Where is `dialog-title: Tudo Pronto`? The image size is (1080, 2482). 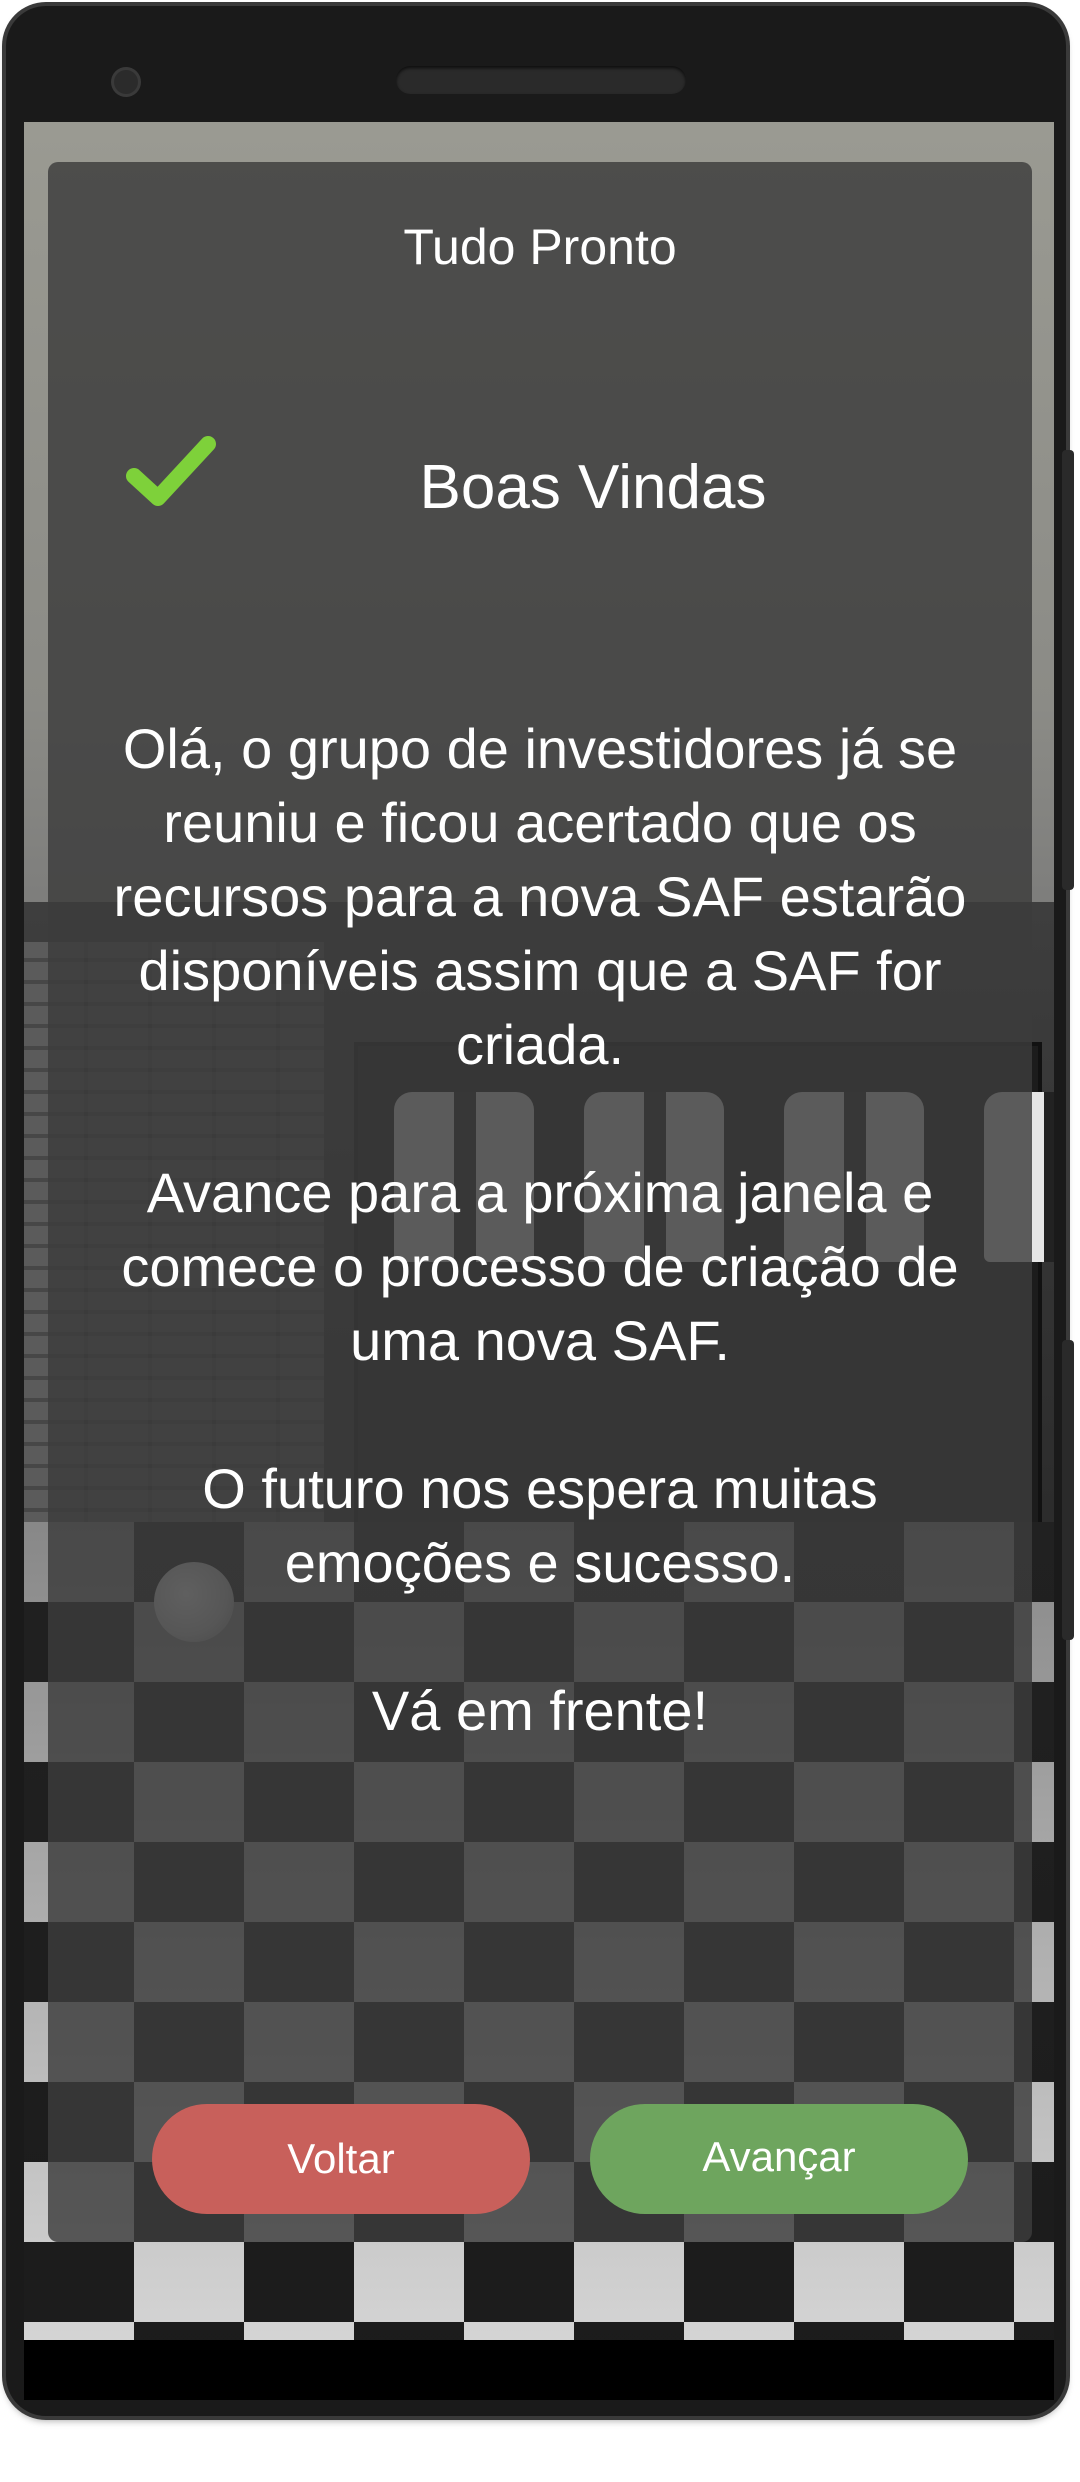 dialog-title: Tudo Pronto is located at coordinates (540, 247).